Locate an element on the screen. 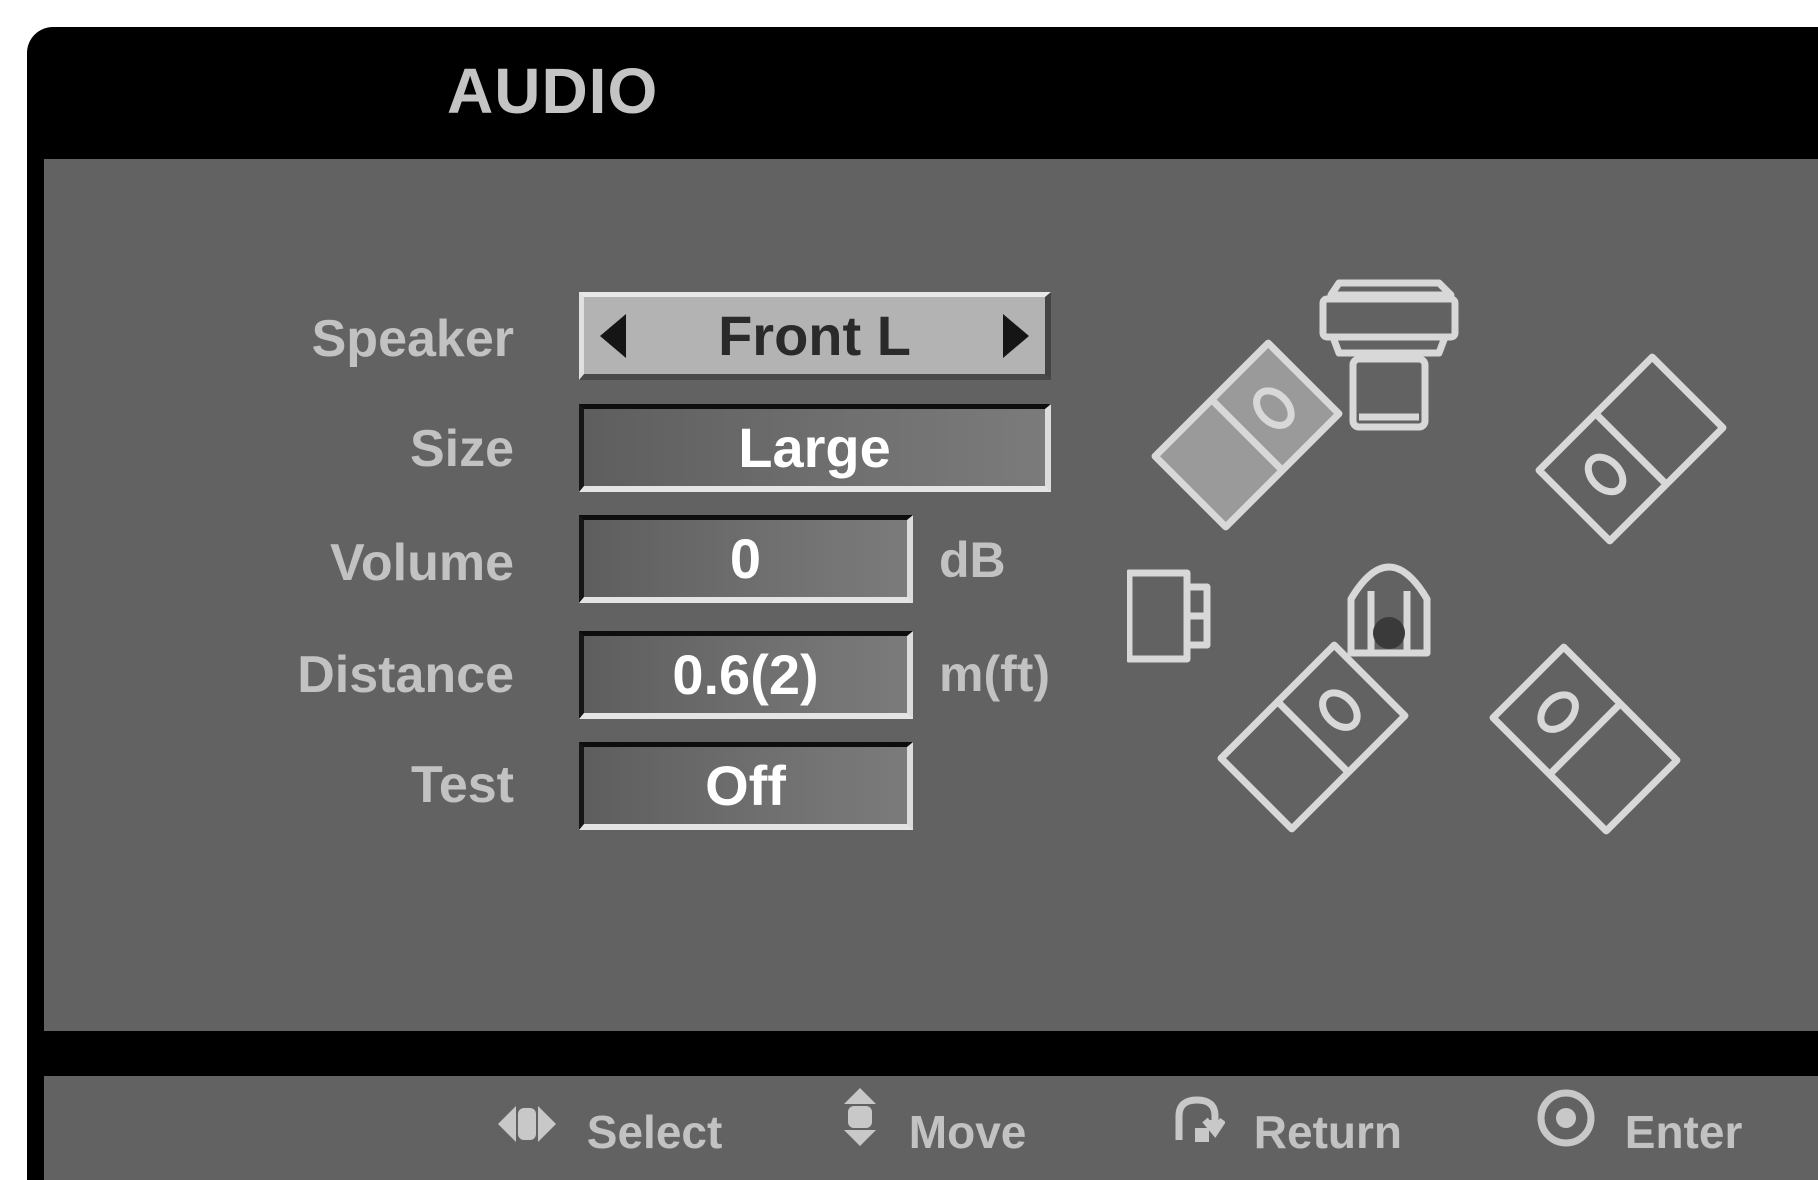 This screenshot has height=1180, width=1818. select-hint-label: Select is located at coordinates (654, 1131).